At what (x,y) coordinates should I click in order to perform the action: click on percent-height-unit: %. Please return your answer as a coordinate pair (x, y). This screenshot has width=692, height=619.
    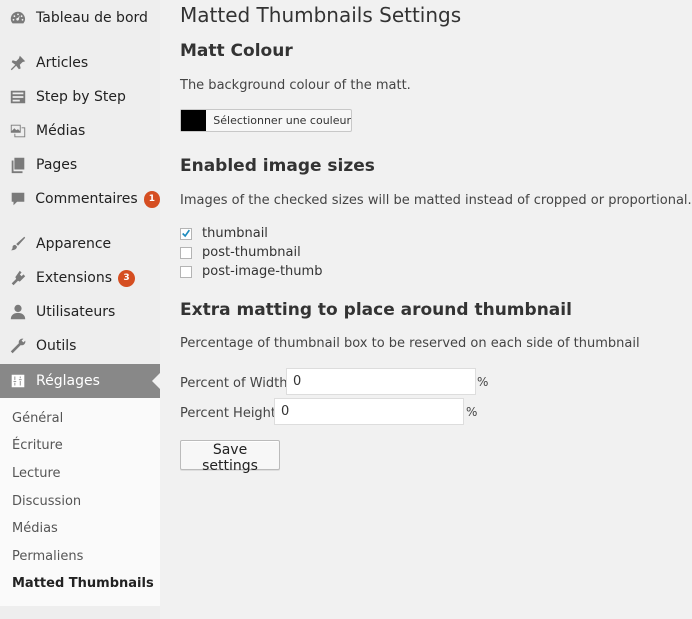
    Looking at the image, I should click on (472, 412).